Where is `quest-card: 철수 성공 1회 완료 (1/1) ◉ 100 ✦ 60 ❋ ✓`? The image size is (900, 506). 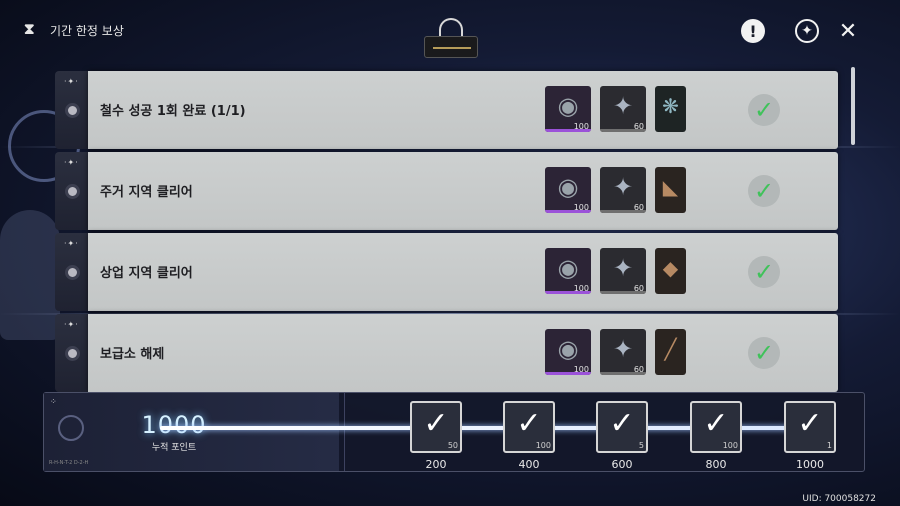
quest-card: 철수 성공 1회 완료 (1/1) ◉ 100 ✦ 60 ❋ ✓ is located at coordinates (463, 110).